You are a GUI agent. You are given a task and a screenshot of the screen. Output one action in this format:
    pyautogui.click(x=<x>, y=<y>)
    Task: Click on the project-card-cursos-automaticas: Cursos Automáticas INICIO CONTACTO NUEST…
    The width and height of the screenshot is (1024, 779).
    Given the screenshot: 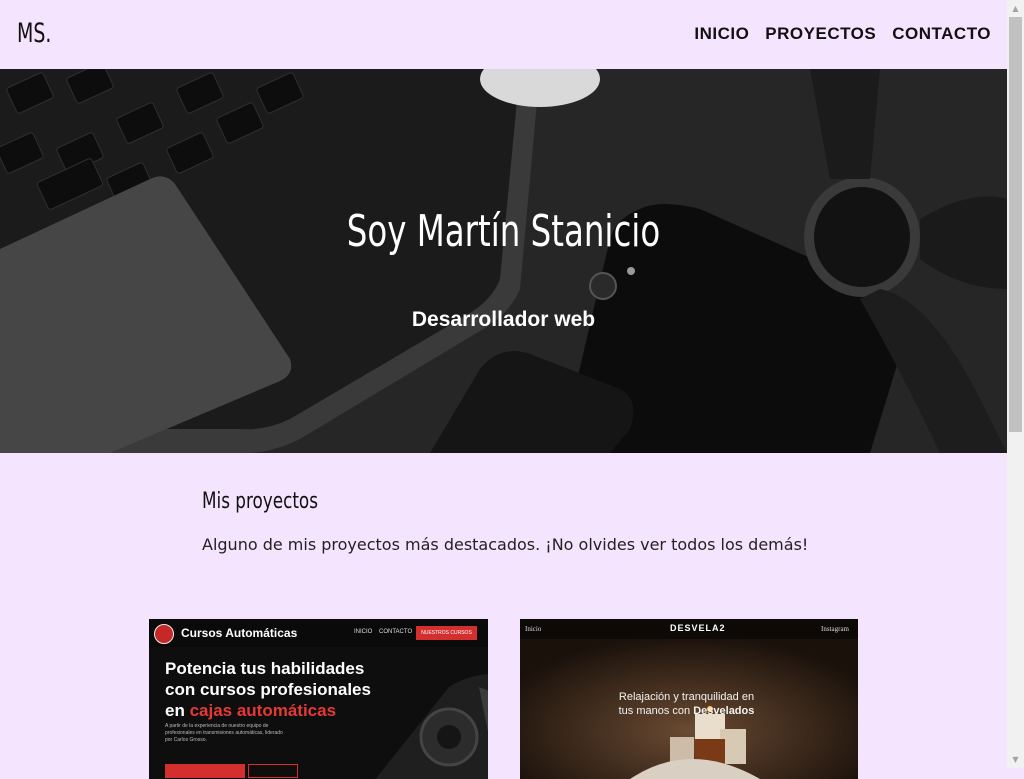 What is the action you would take?
    pyautogui.click(x=318, y=699)
    